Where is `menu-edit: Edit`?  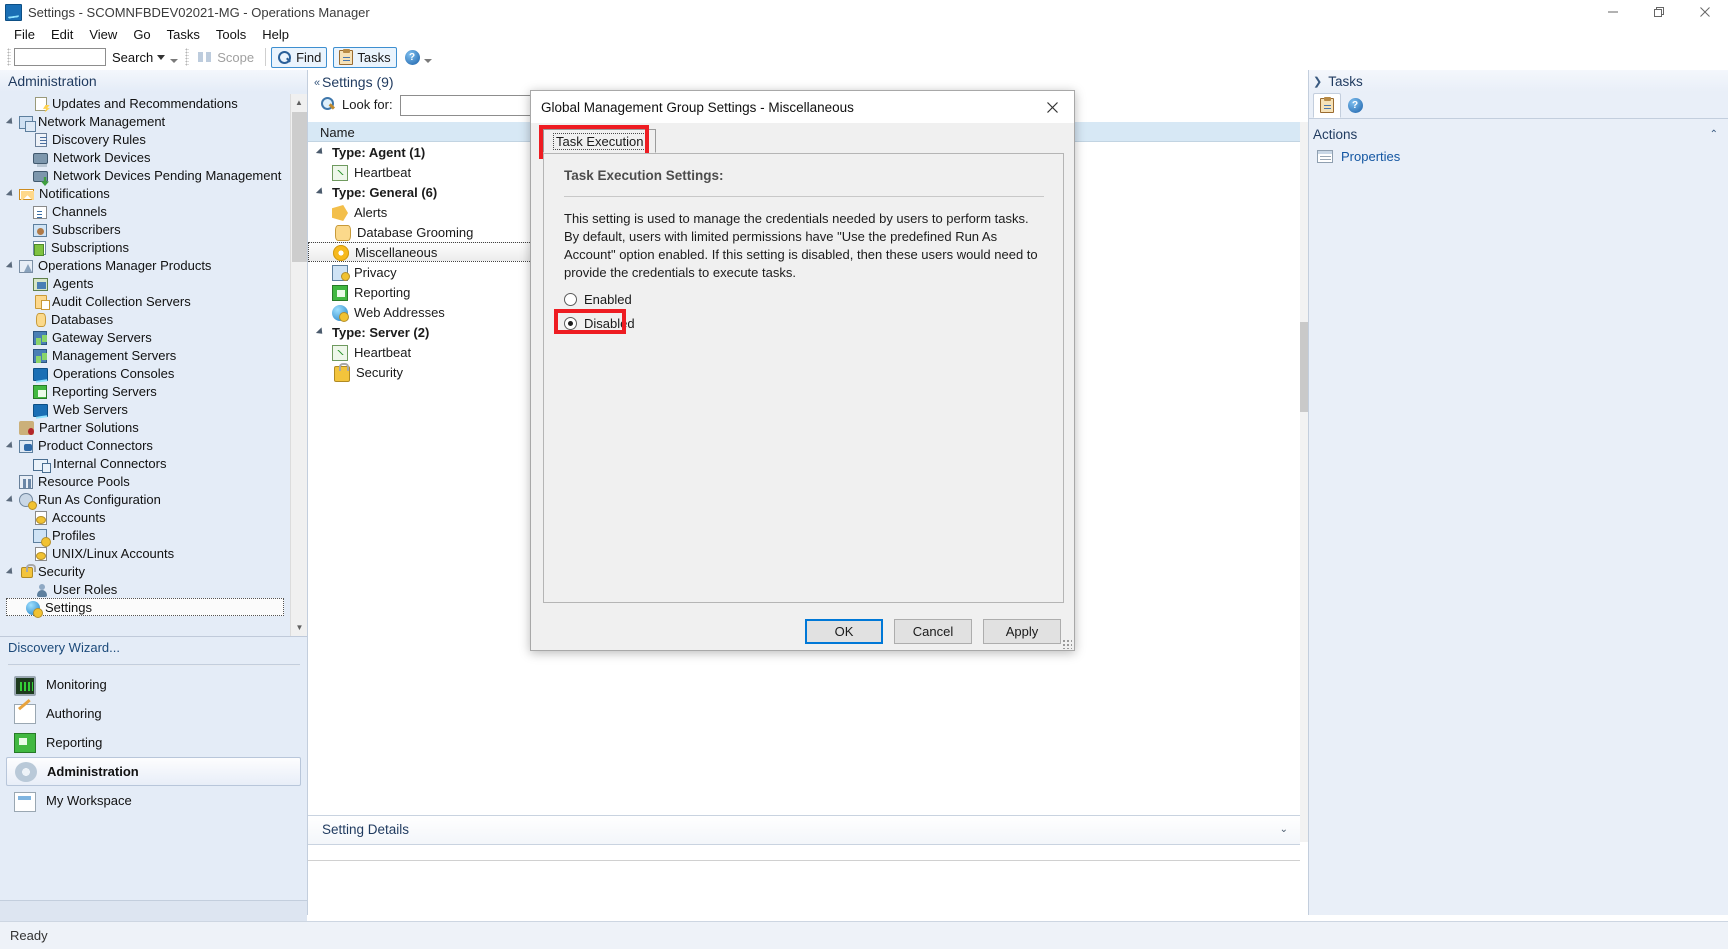 menu-edit: Edit is located at coordinates (62, 34).